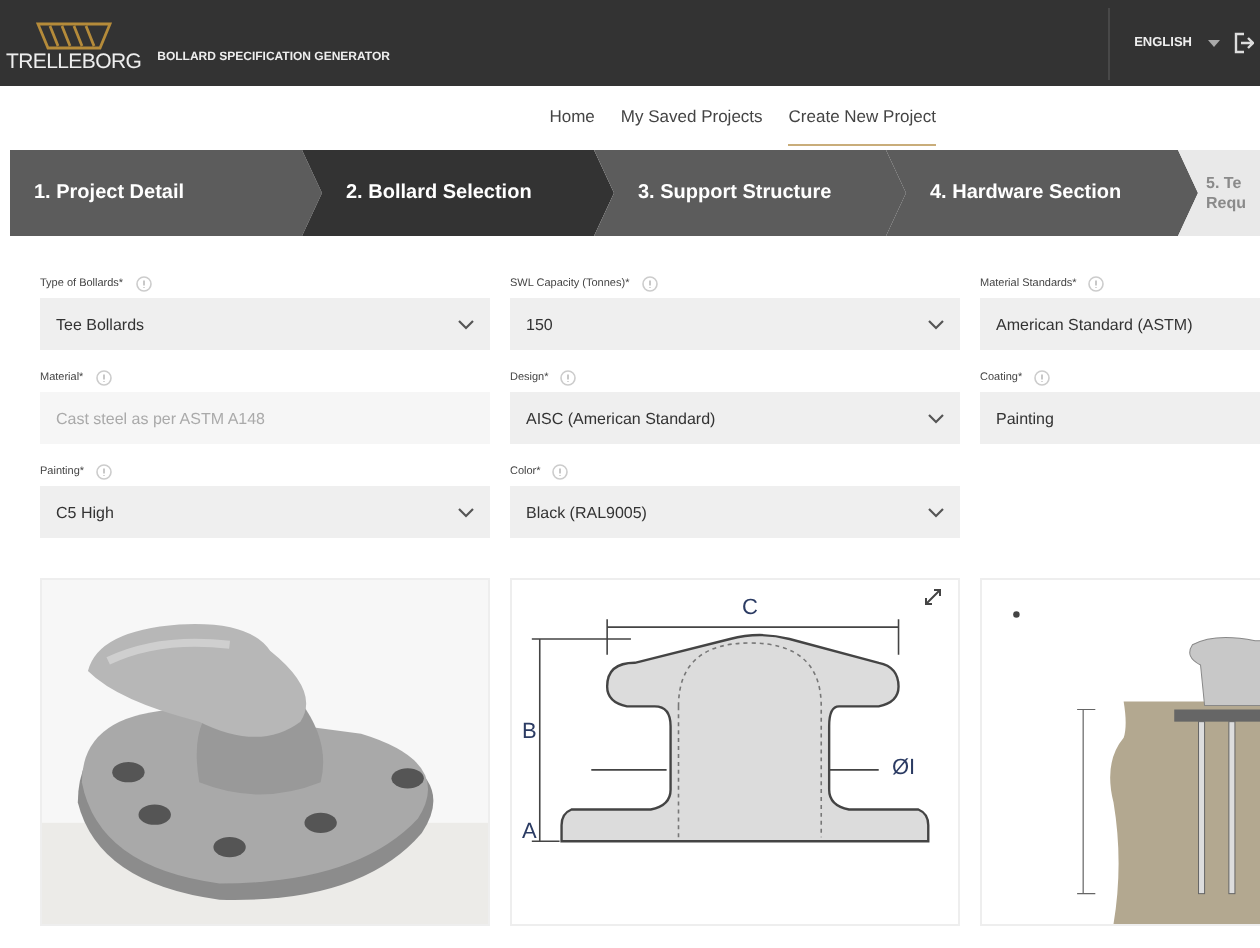 The width and height of the screenshot is (1260, 948). What do you see at coordinates (529, 832) in the screenshot?
I see `dimension-label: A` at bounding box center [529, 832].